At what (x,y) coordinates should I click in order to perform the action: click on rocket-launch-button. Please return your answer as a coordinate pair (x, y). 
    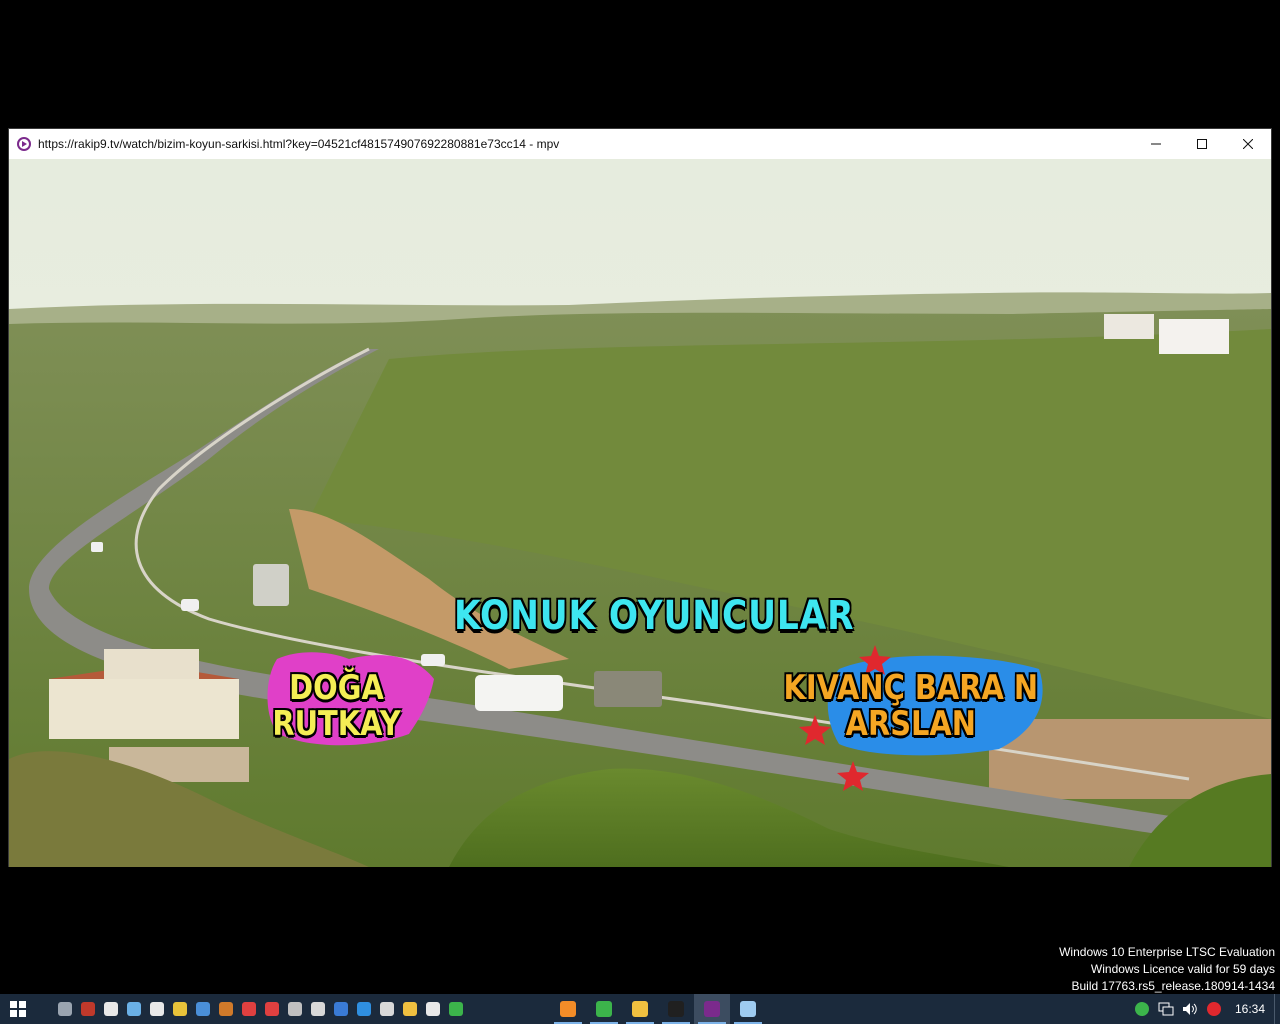
    Looking at the image, I should click on (203, 1009).